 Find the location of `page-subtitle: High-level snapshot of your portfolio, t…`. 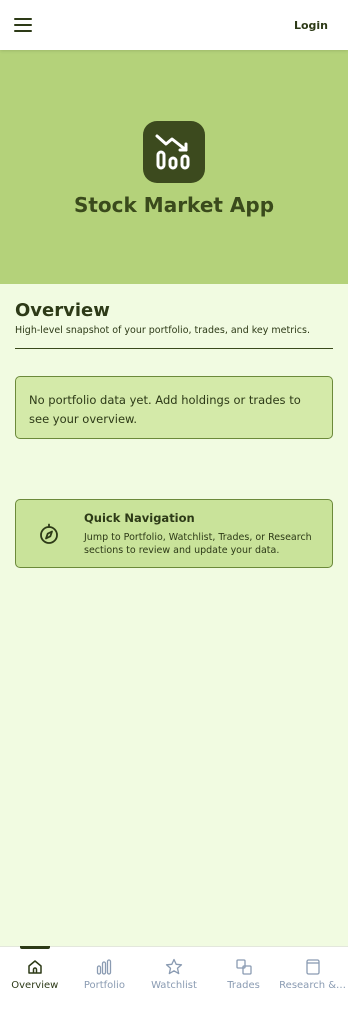

page-subtitle: High-level snapshot of your portfolio, t… is located at coordinates (162, 330).